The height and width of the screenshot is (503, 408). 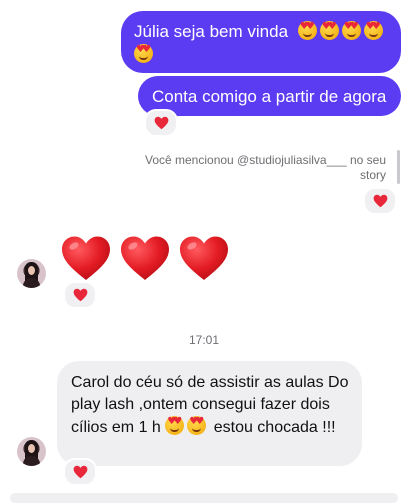 I want to click on scrollbar, so click(x=398, y=167).